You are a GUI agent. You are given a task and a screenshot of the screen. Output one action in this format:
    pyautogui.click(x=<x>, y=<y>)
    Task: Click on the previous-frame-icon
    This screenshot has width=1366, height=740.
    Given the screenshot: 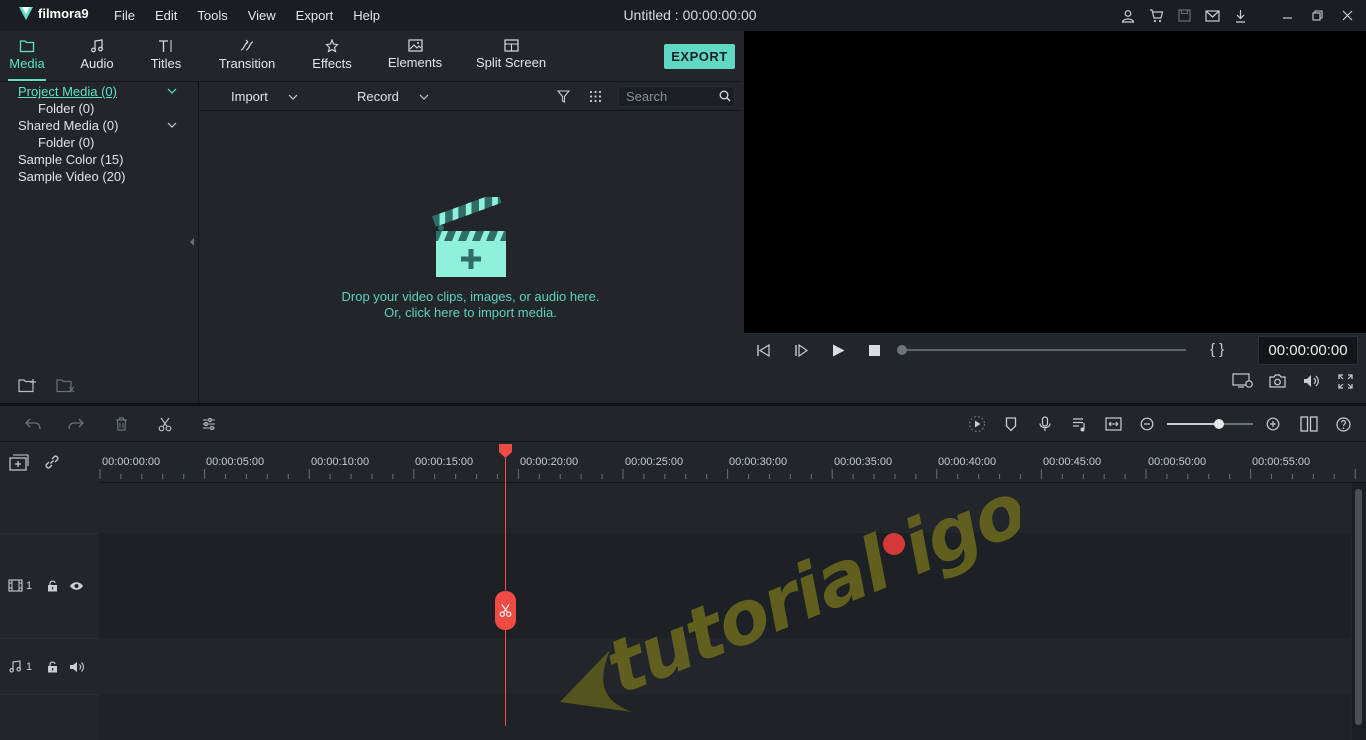 What is the action you would take?
    pyautogui.click(x=763, y=350)
    